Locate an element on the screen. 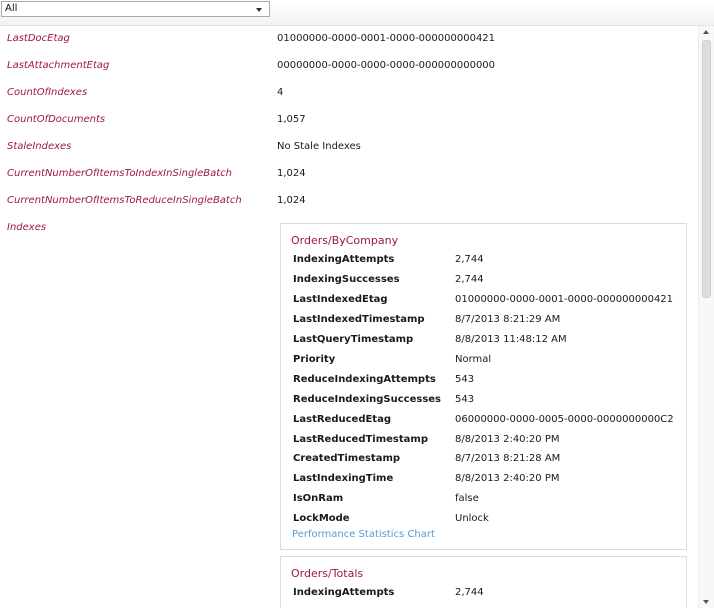 The height and width of the screenshot is (608, 714). stat-value: 06000000-0000-0005-0000-0000000000C2 is located at coordinates (564, 419).